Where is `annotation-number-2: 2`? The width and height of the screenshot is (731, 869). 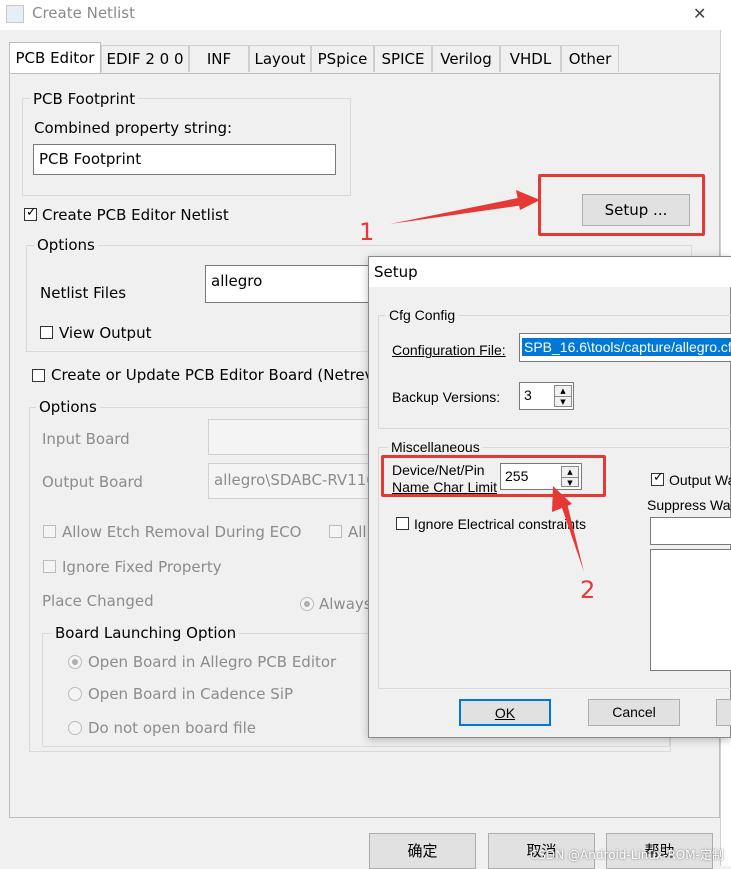
annotation-number-2: 2 is located at coordinates (588, 590).